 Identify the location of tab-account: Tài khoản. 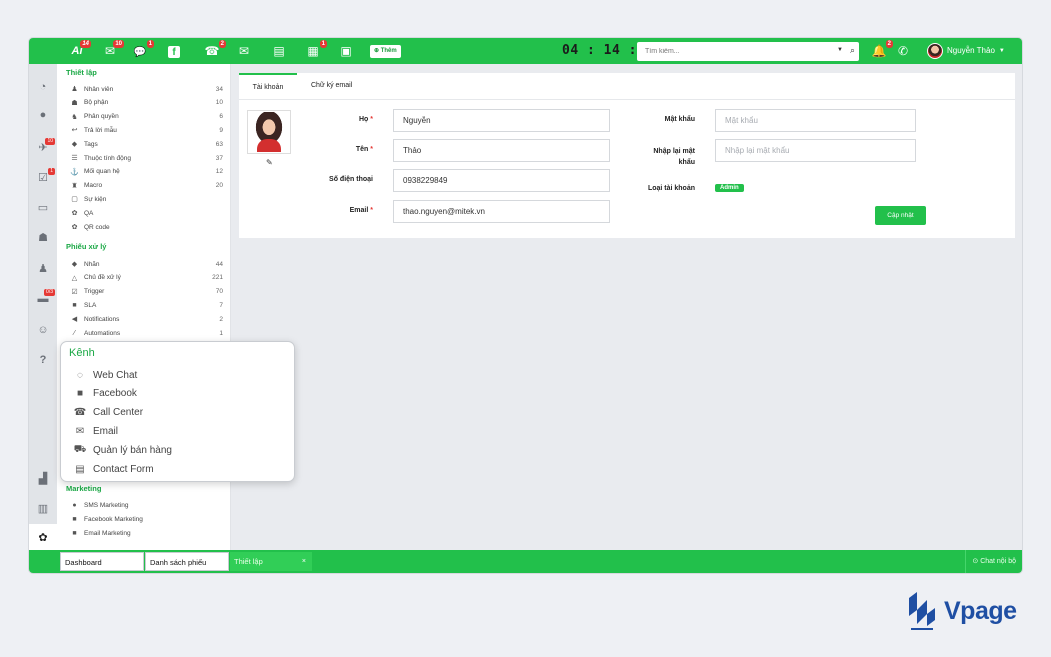
(268, 85).